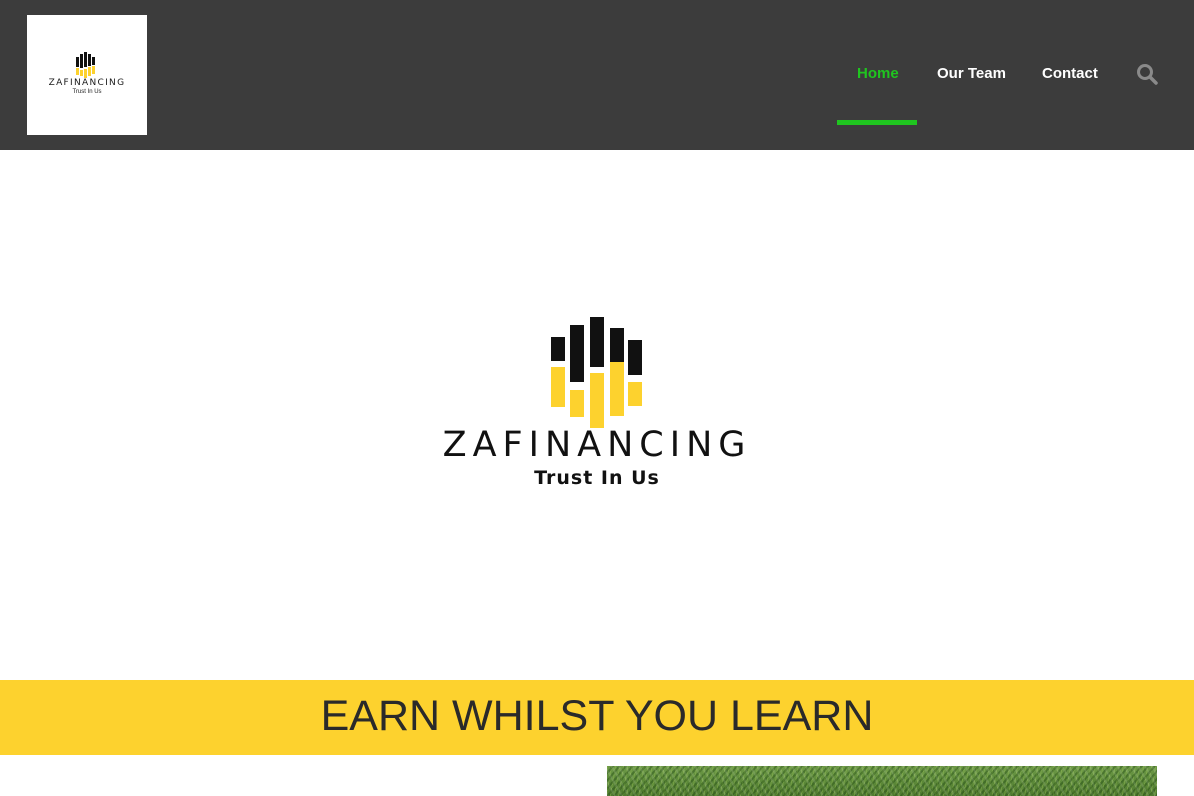  I want to click on hero-wordmark: ZAFINANCING, so click(597, 445).